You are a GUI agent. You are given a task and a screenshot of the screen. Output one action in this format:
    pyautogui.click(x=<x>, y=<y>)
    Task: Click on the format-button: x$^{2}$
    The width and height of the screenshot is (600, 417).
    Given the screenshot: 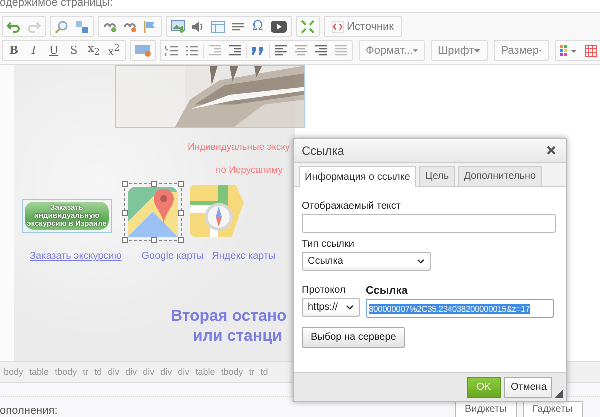 What is the action you would take?
    pyautogui.click(x=114, y=51)
    